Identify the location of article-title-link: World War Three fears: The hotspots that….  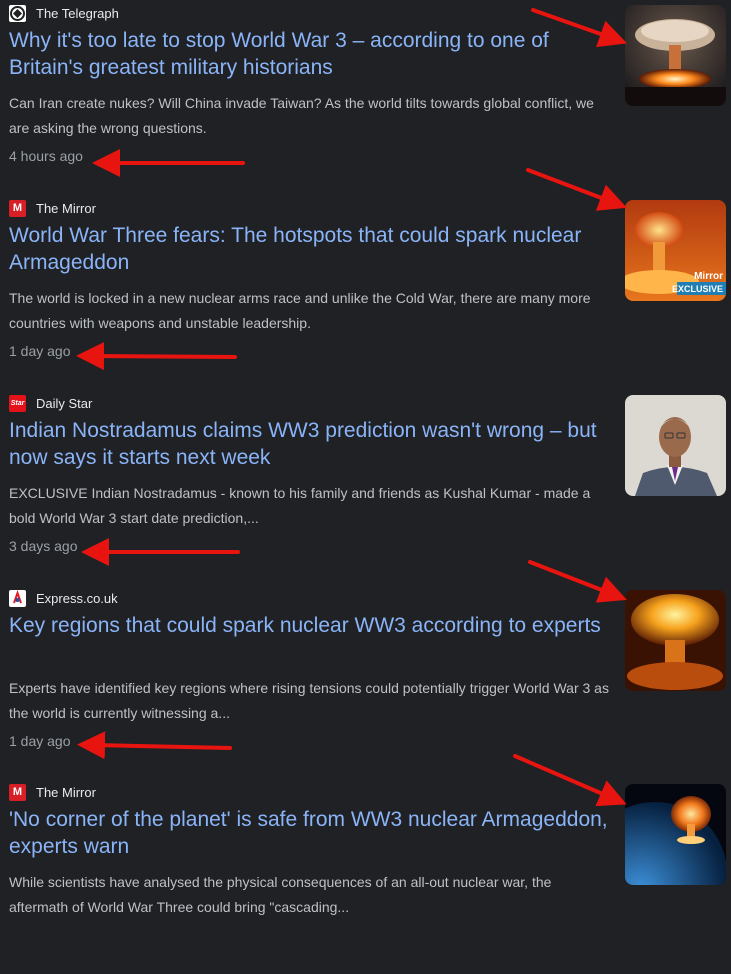
(309, 249).